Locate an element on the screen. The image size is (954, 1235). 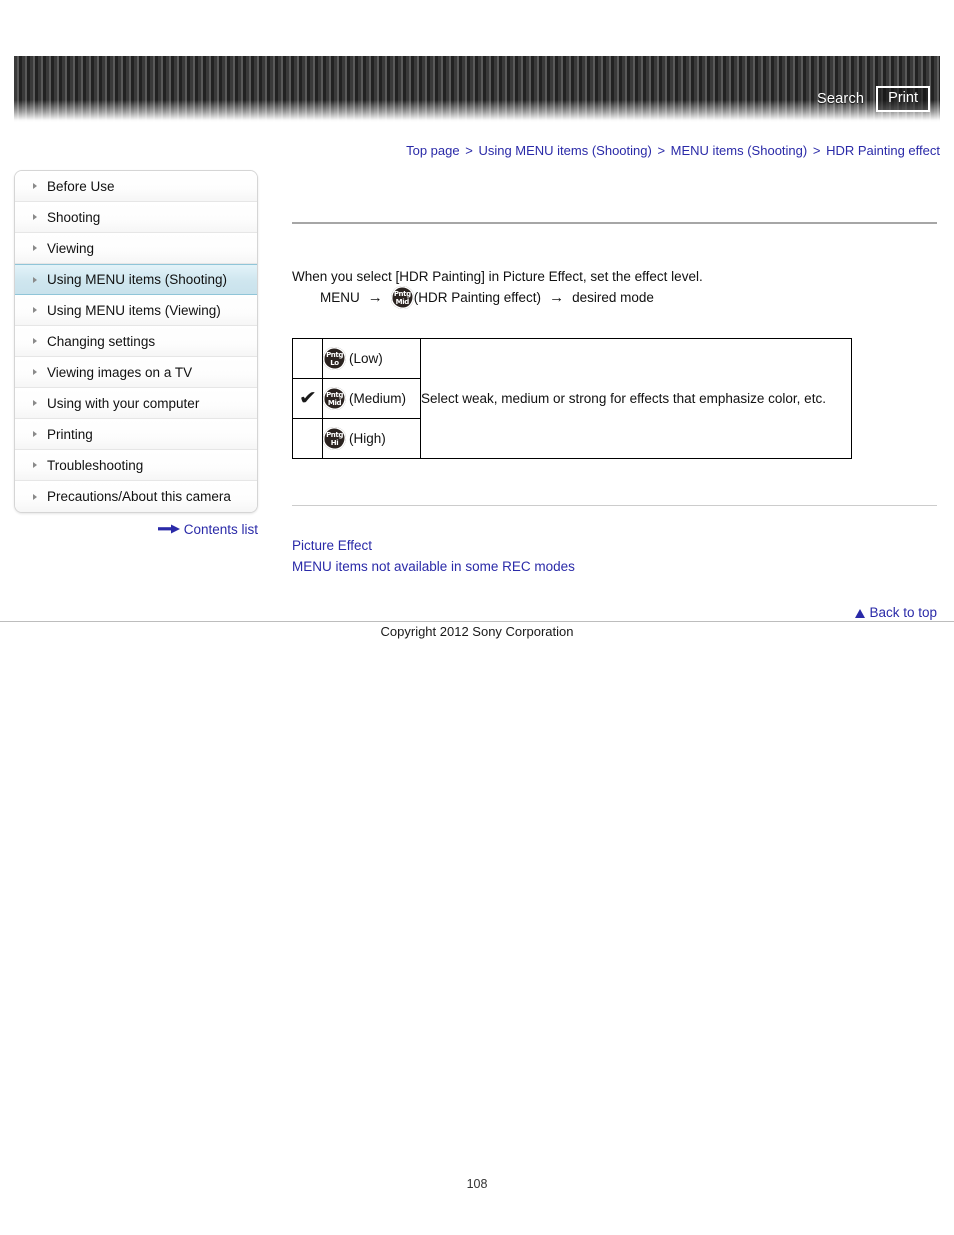
search-link: Search is located at coordinates (840, 99).